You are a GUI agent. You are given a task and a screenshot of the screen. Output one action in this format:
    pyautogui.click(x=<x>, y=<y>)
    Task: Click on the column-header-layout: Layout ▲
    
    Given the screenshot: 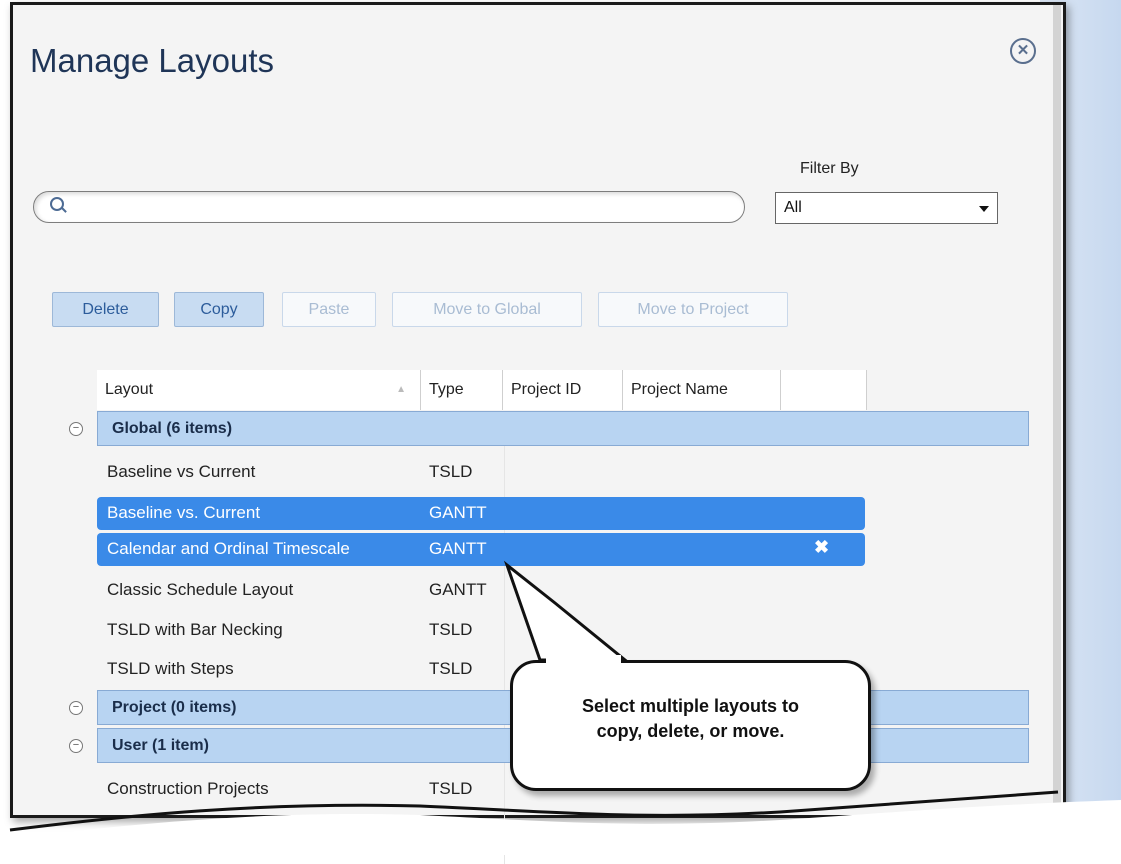 What is the action you would take?
    pyautogui.click(x=259, y=390)
    